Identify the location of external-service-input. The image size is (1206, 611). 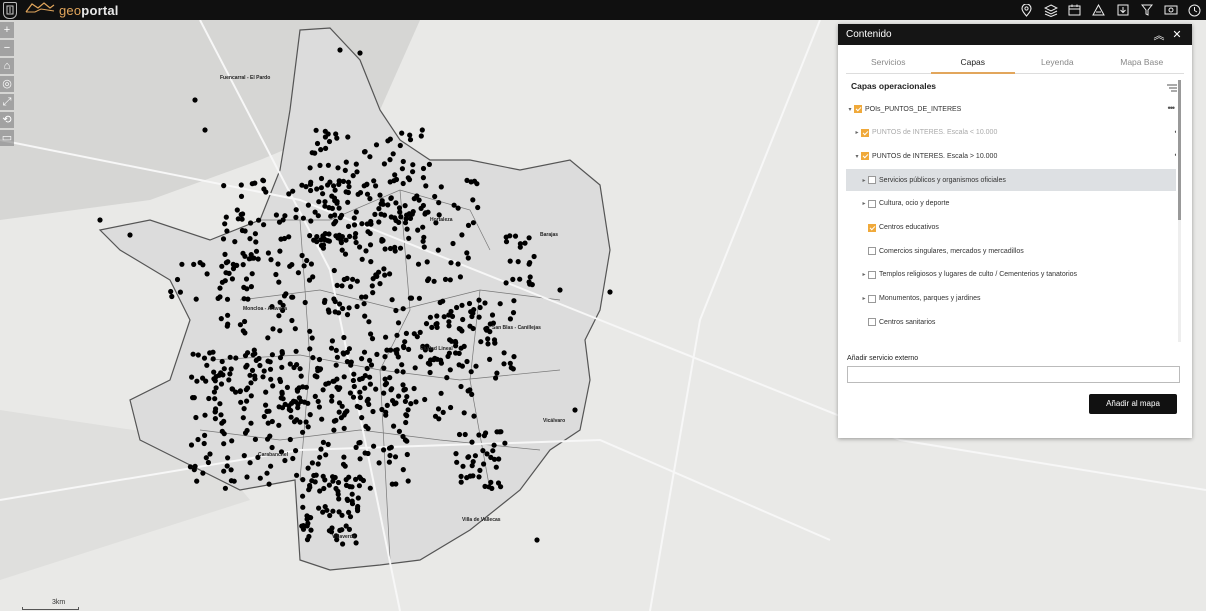
(1013, 374).